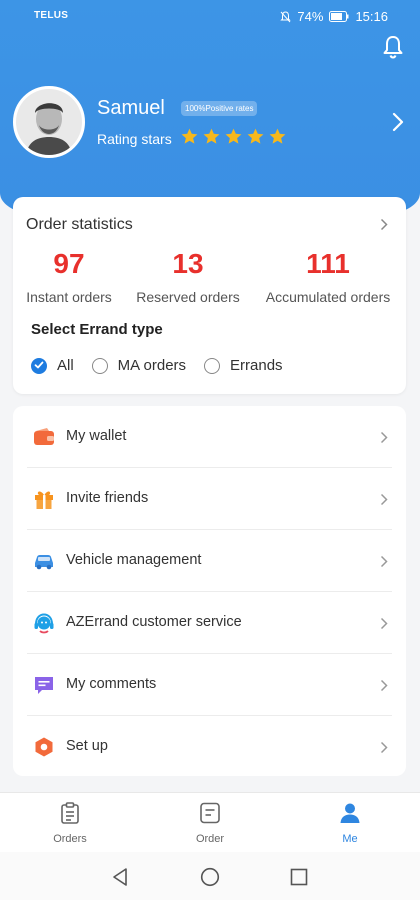 The width and height of the screenshot is (420, 900). What do you see at coordinates (188, 263) in the screenshot?
I see `reserved-orders-count: 13` at bounding box center [188, 263].